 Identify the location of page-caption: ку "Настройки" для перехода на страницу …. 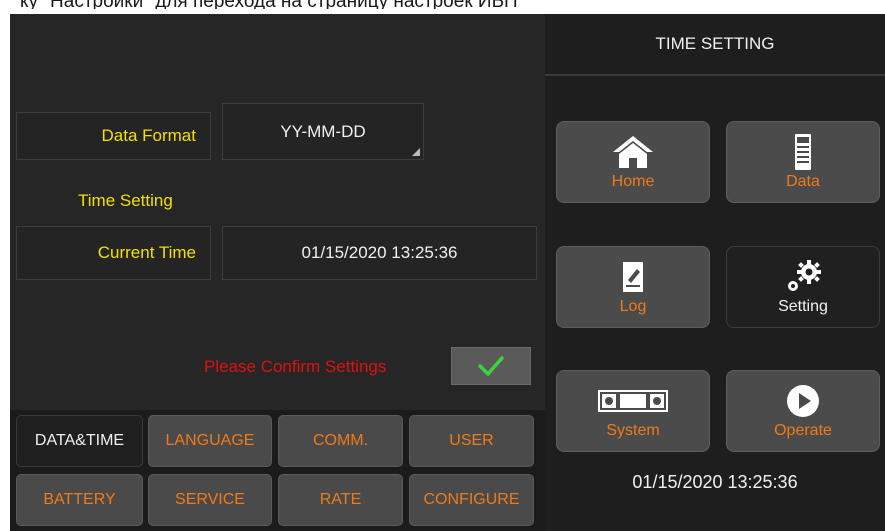
(442, 4).